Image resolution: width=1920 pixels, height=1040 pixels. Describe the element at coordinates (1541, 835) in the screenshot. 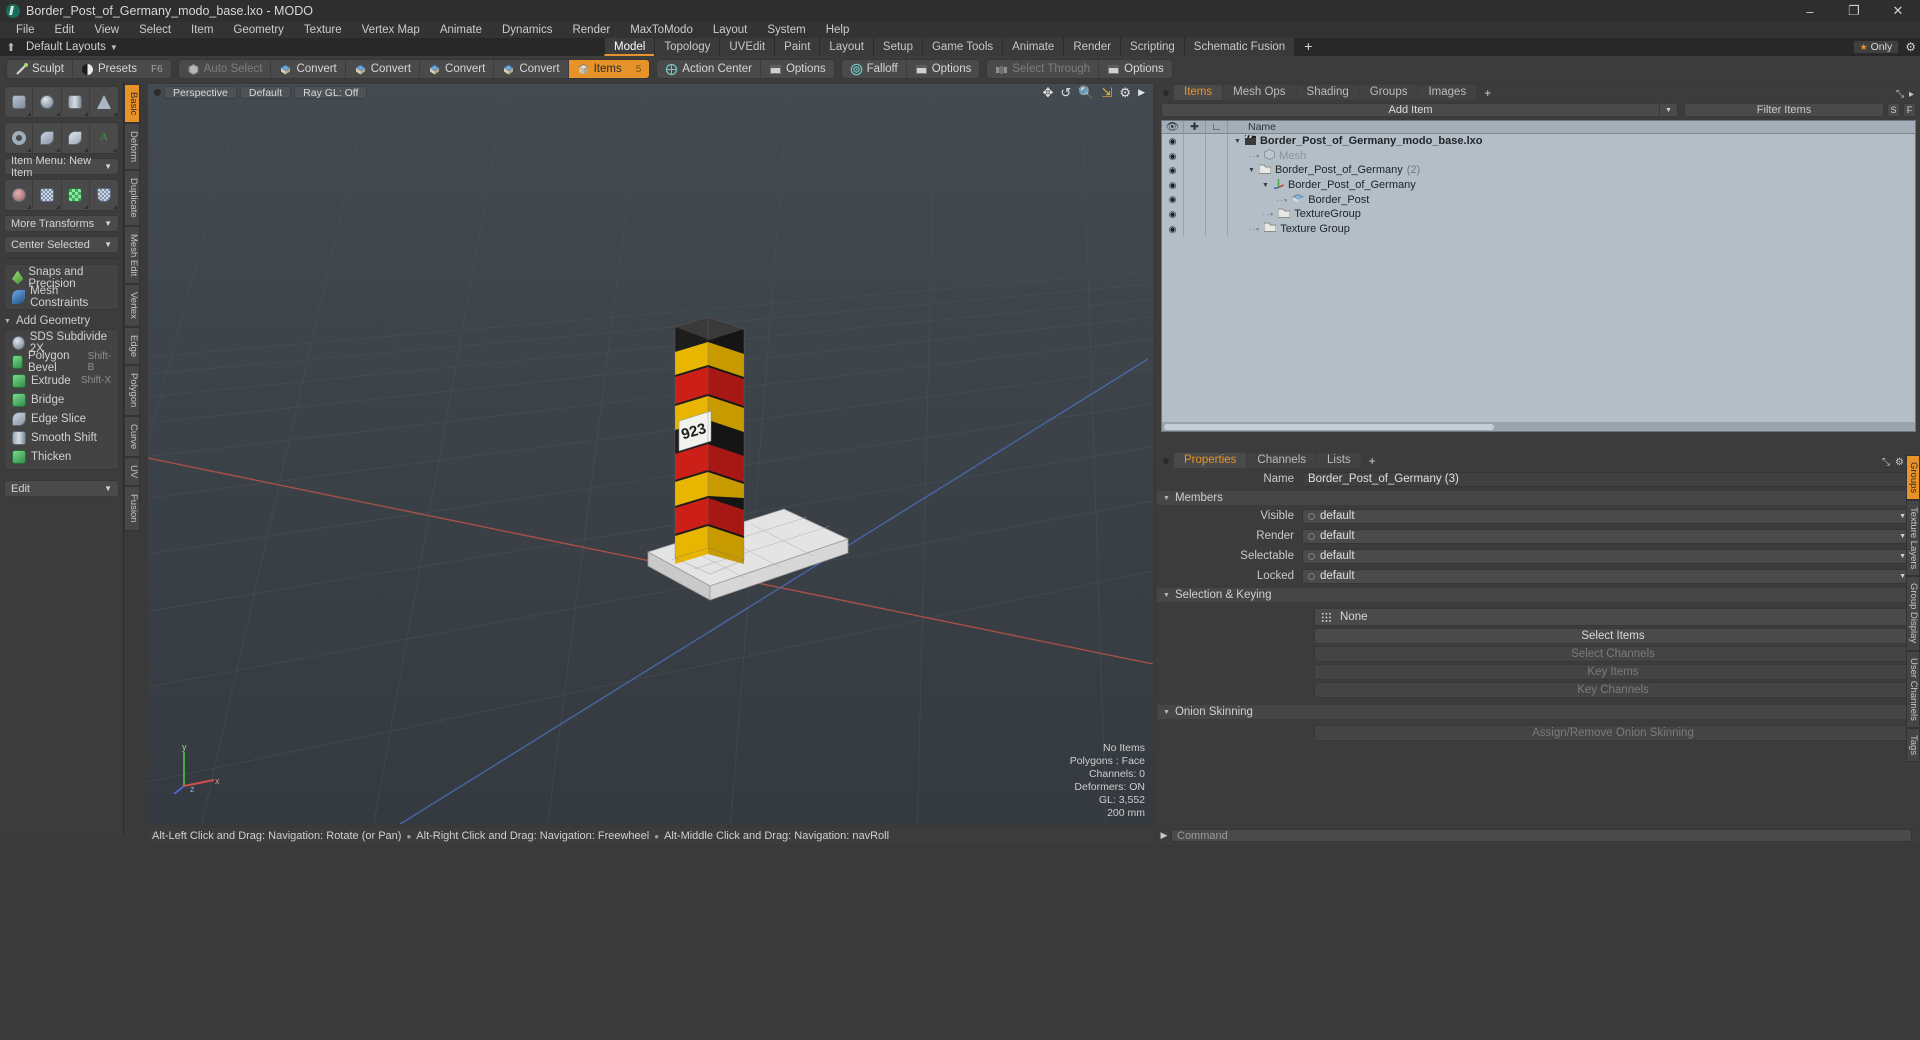

I see `command-input: Command` at that location.